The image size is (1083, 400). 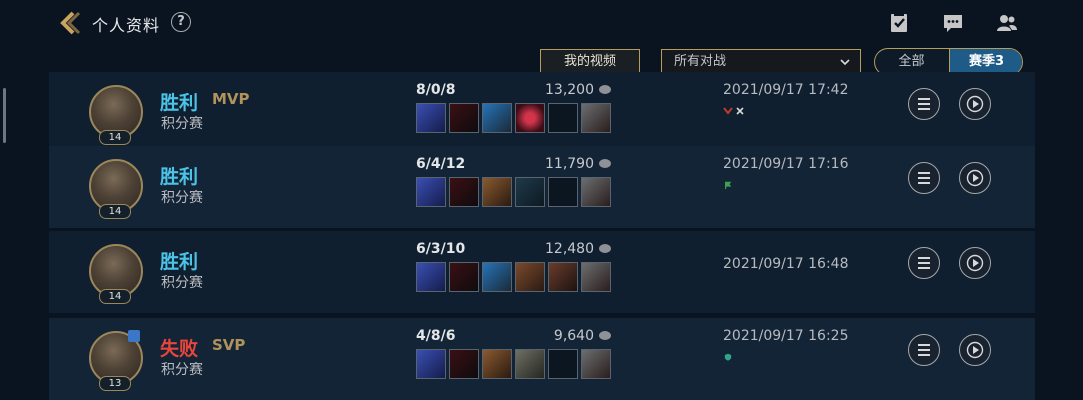 What do you see at coordinates (569, 164) in the screenshot?
I see `gold: 11,790` at bounding box center [569, 164].